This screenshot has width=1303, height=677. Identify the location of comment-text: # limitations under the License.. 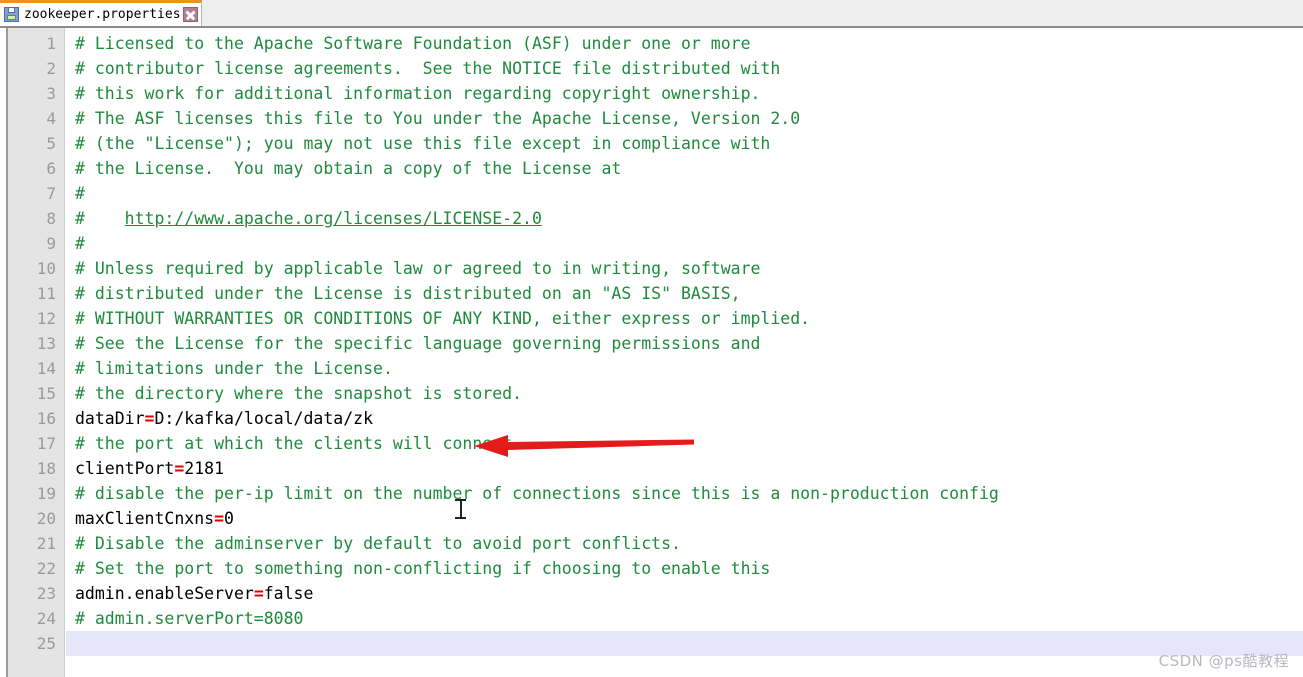
(234, 368).